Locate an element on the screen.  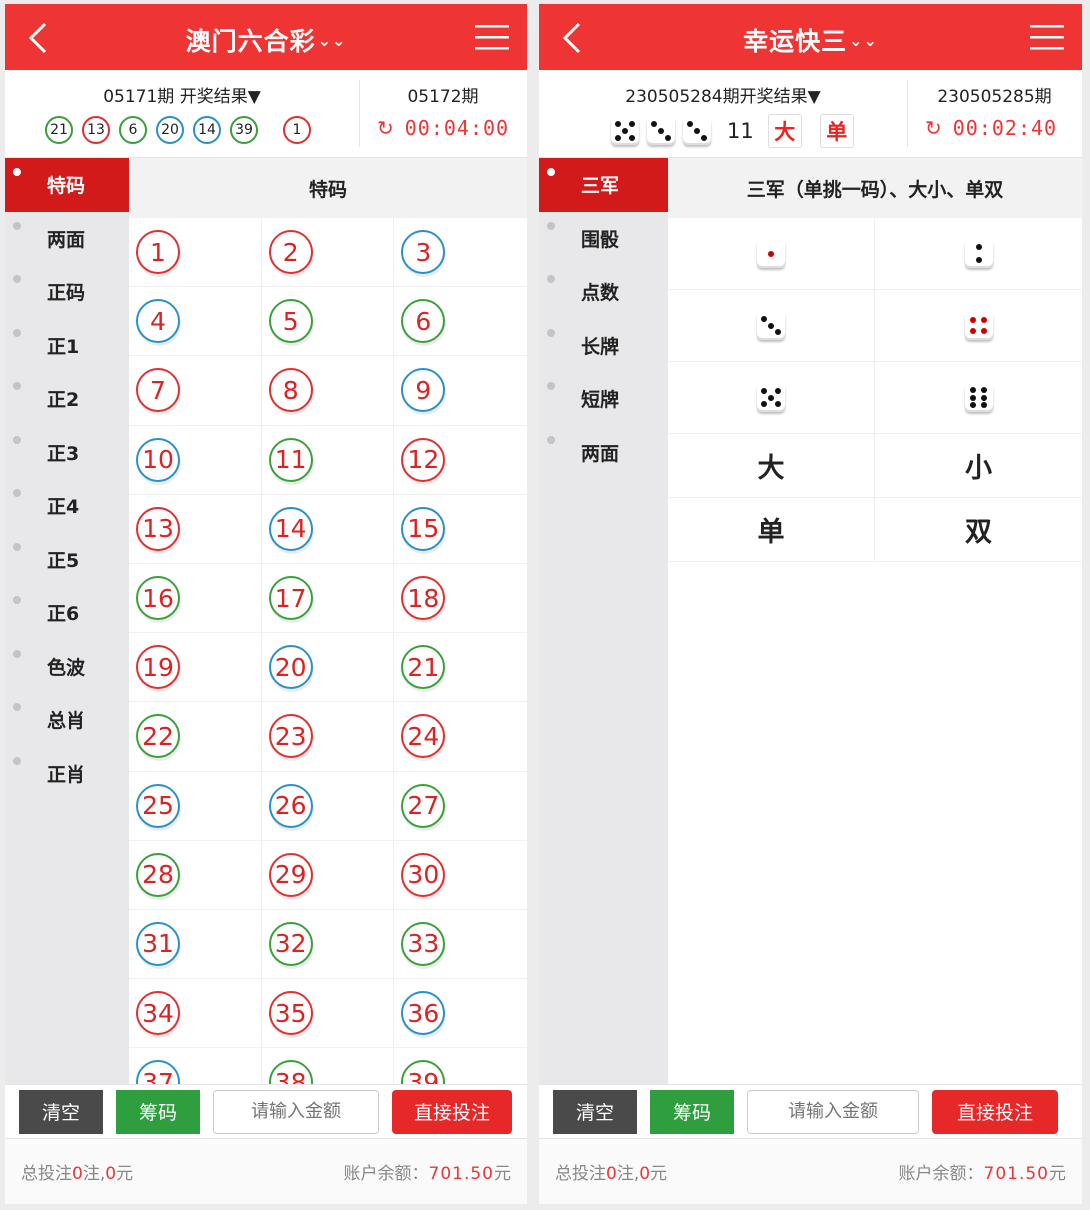
number-cell: 12 is located at coordinates (460, 460).